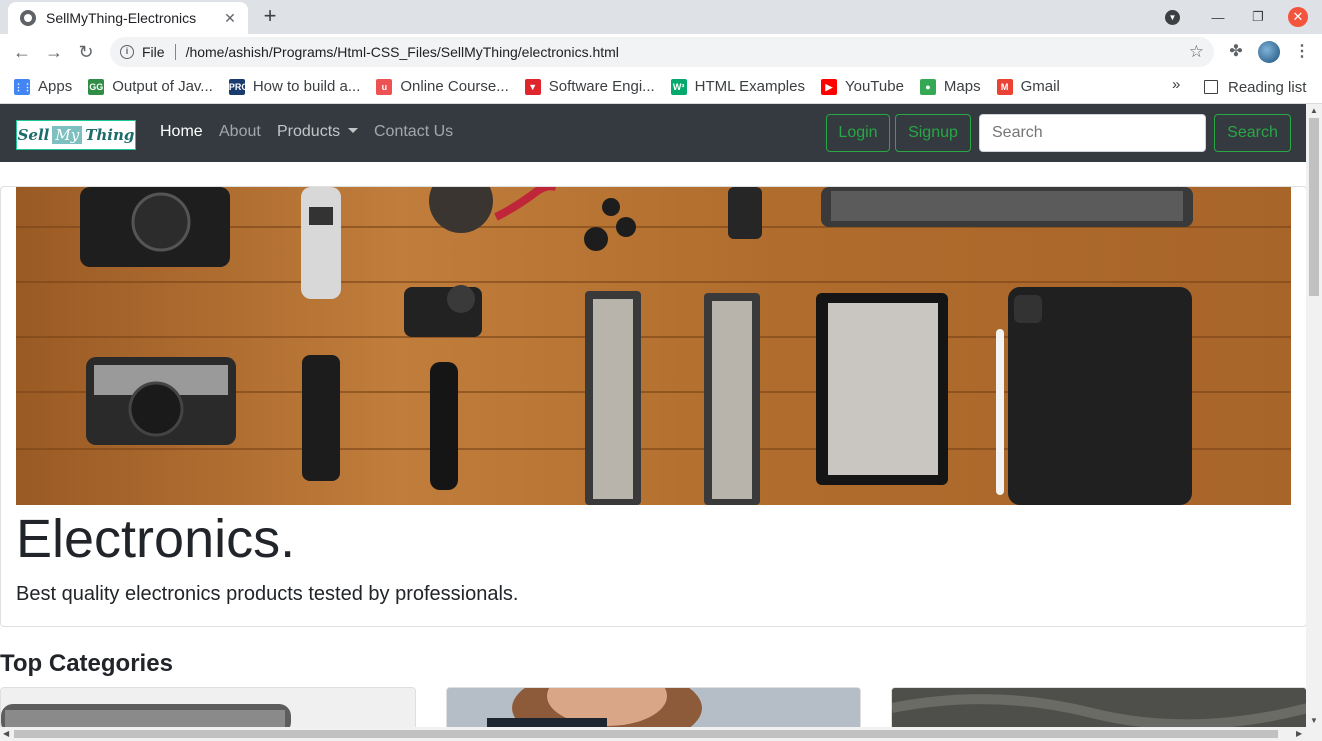  I want to click on gmail-icon: M, so click(1004, 86).